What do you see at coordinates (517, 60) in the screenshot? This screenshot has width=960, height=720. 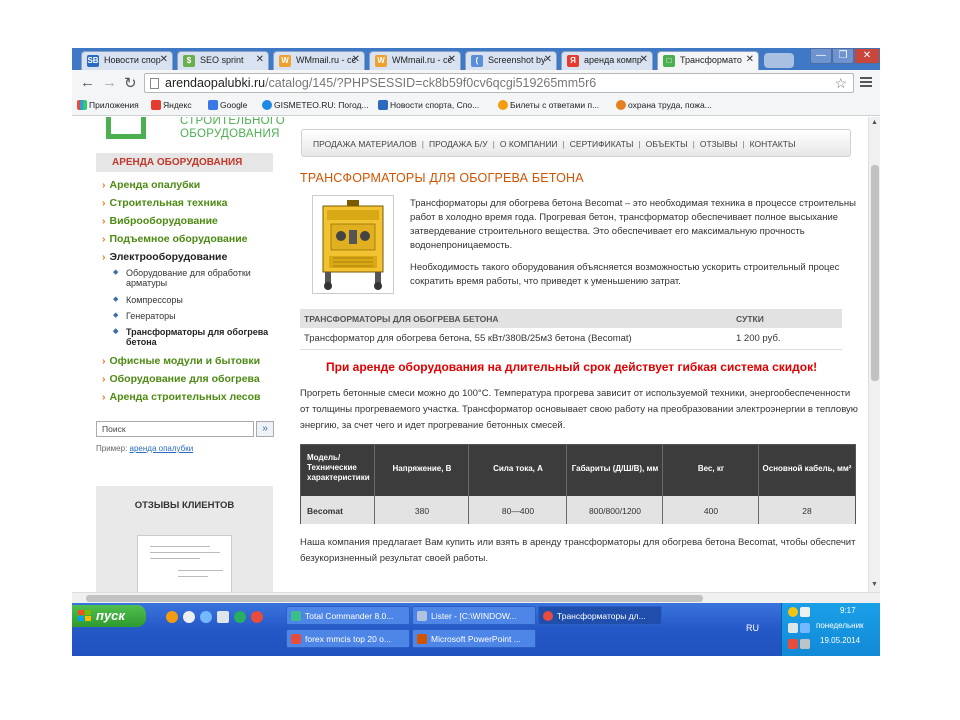 I see `tab-label: Screenshot by` at bounding box center [517, 60].